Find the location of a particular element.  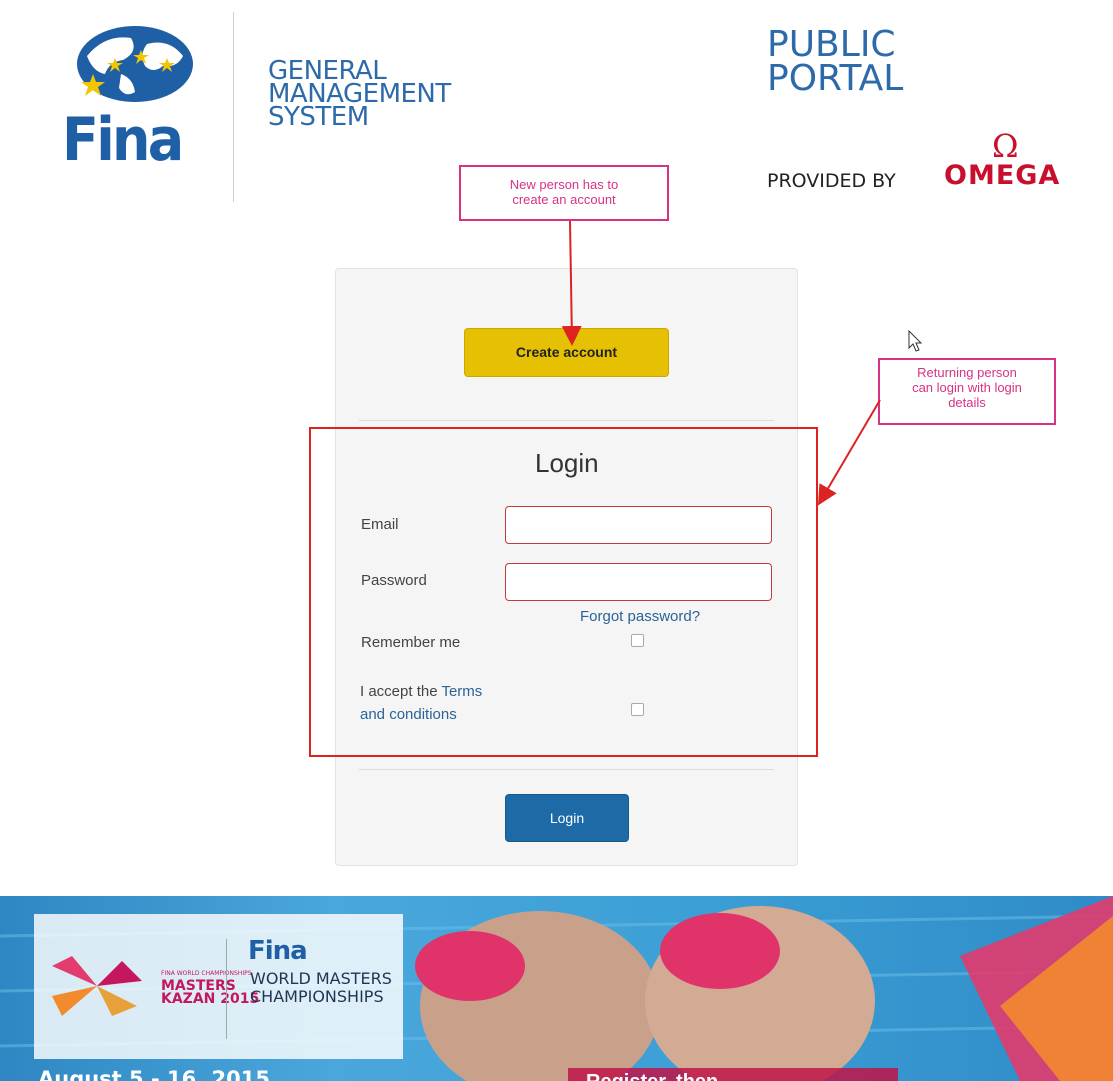

system-title-line: SYSTEM is located at coordinates (318, 117).